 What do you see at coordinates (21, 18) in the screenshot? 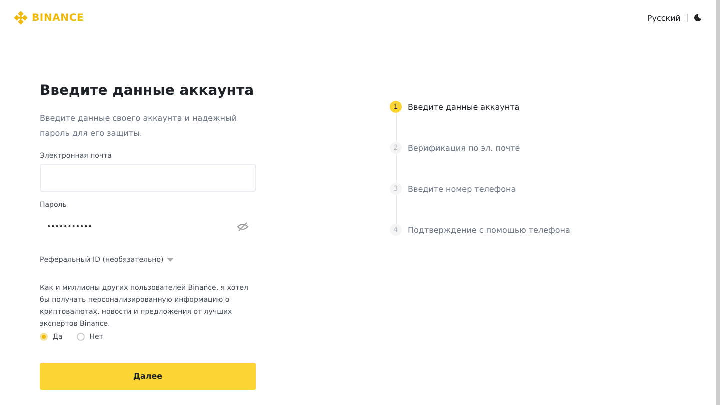
I see `logo-icon` at bounding box center [21, 18].